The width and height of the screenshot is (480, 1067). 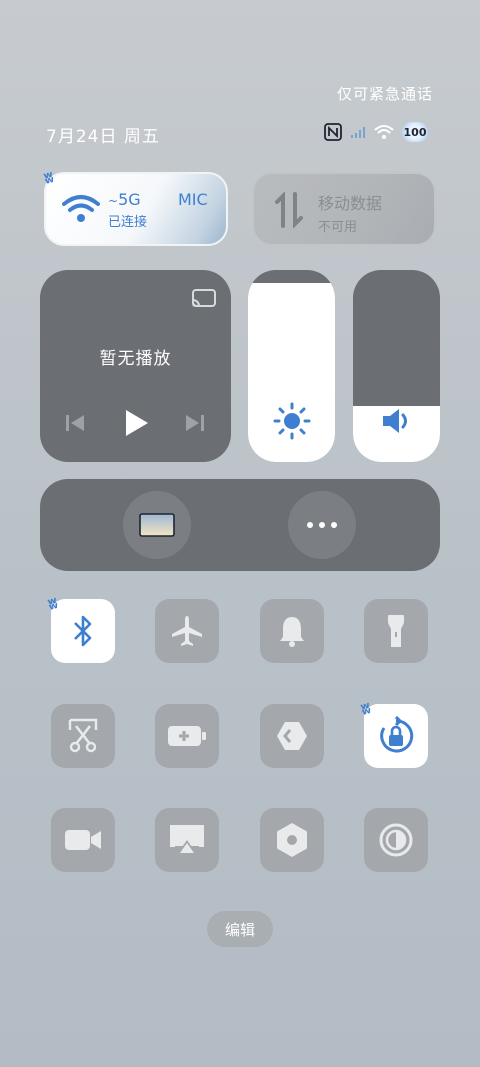 I want to click on data-transfer-icon, so click(x=289, y=210).